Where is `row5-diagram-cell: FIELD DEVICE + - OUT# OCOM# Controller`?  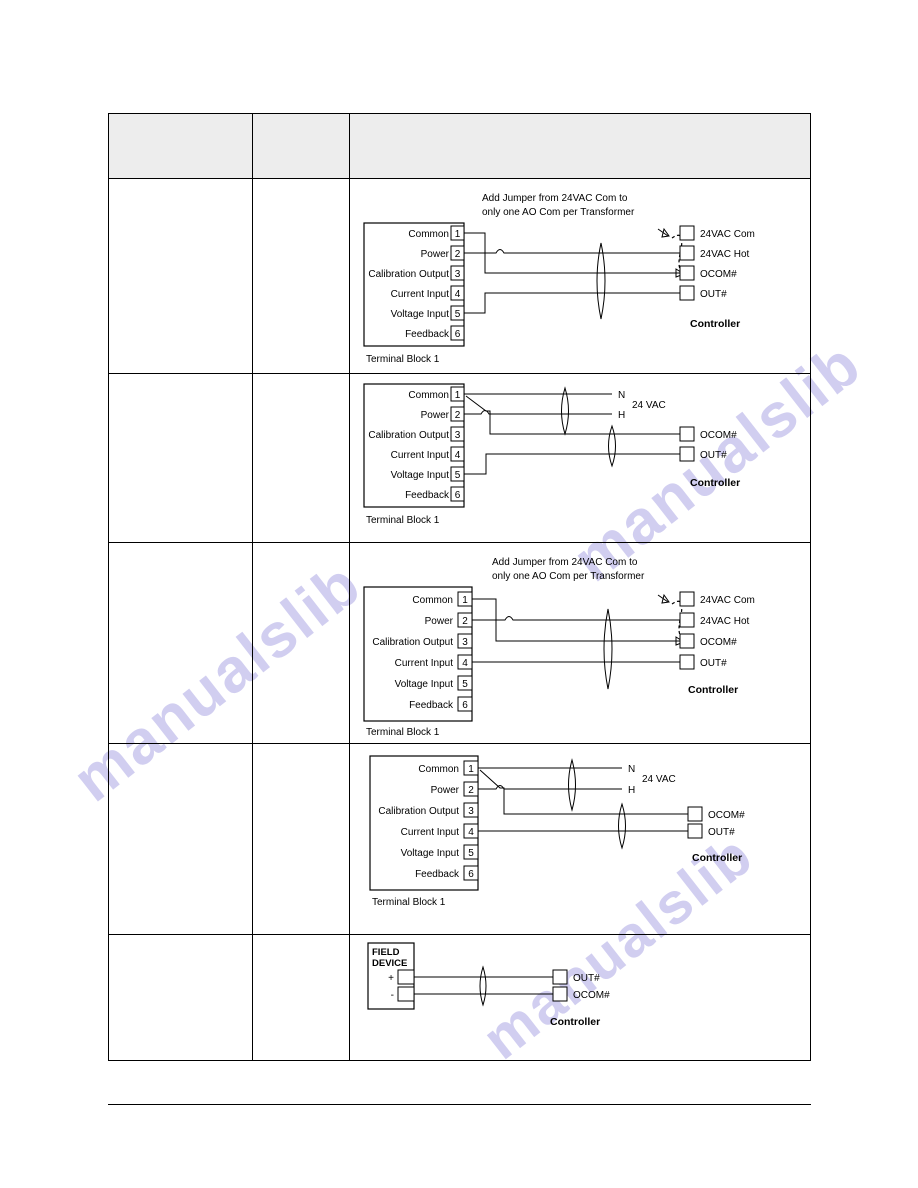 row5-diagram-cell: FIELD DEVICE + - OUT# OCOM# Controller is located at coordinates (580, 997).